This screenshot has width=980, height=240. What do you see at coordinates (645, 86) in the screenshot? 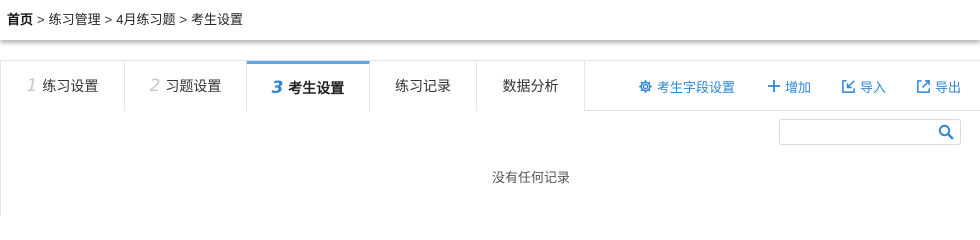
I see `gear-icon` at bounding box center [645, 86].